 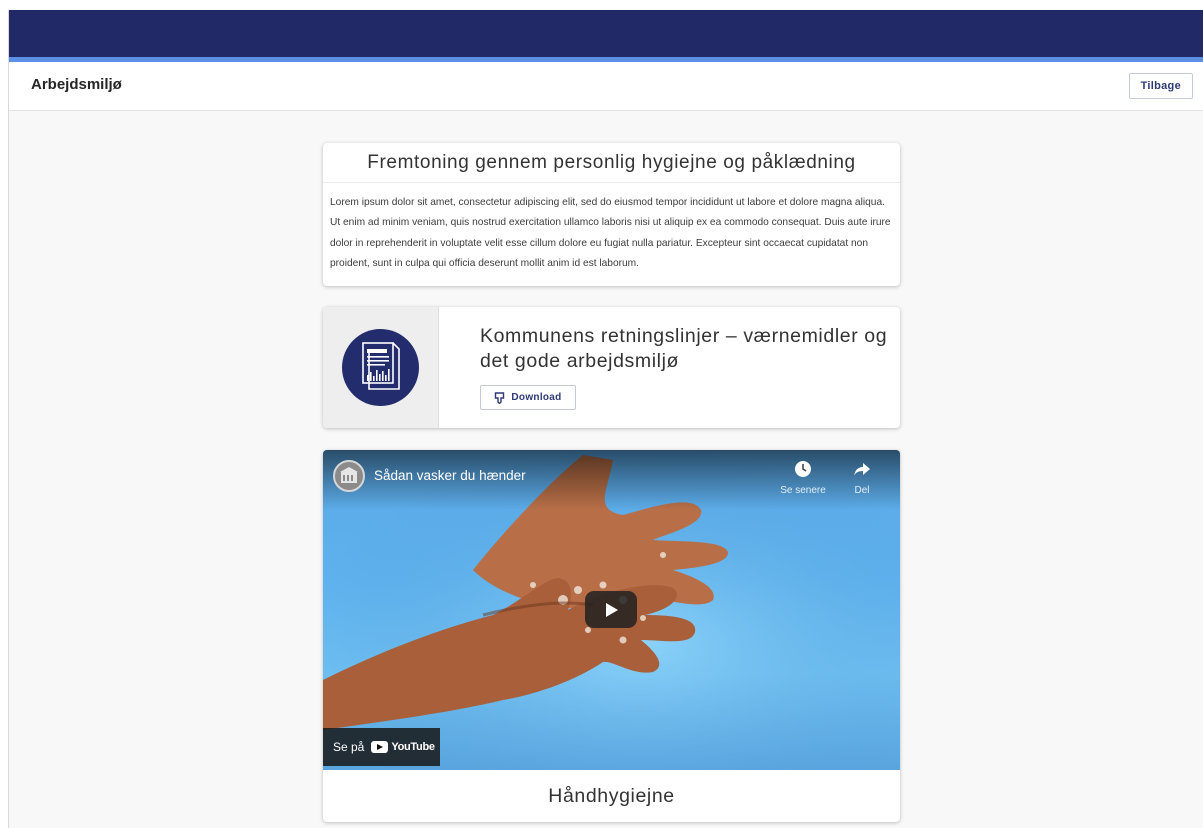 What do you see at coordinates (606, 86) in the screenshot?
I see `page-header: Arbejdsmiljø Tilbage` at bounding box center [606, 86].